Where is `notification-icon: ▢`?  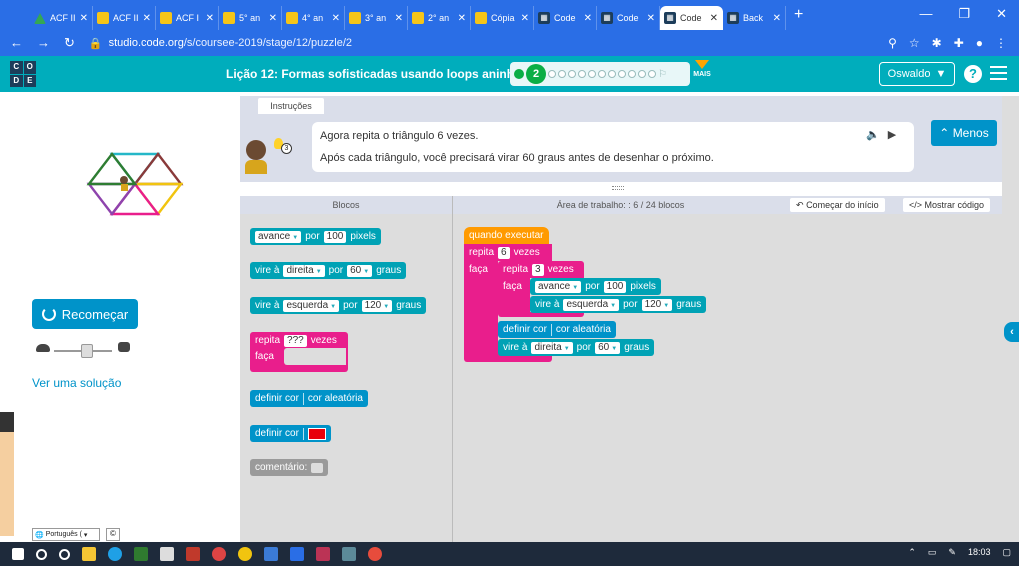
notification-icon: ▢ is located at coordinates (1006, 552).